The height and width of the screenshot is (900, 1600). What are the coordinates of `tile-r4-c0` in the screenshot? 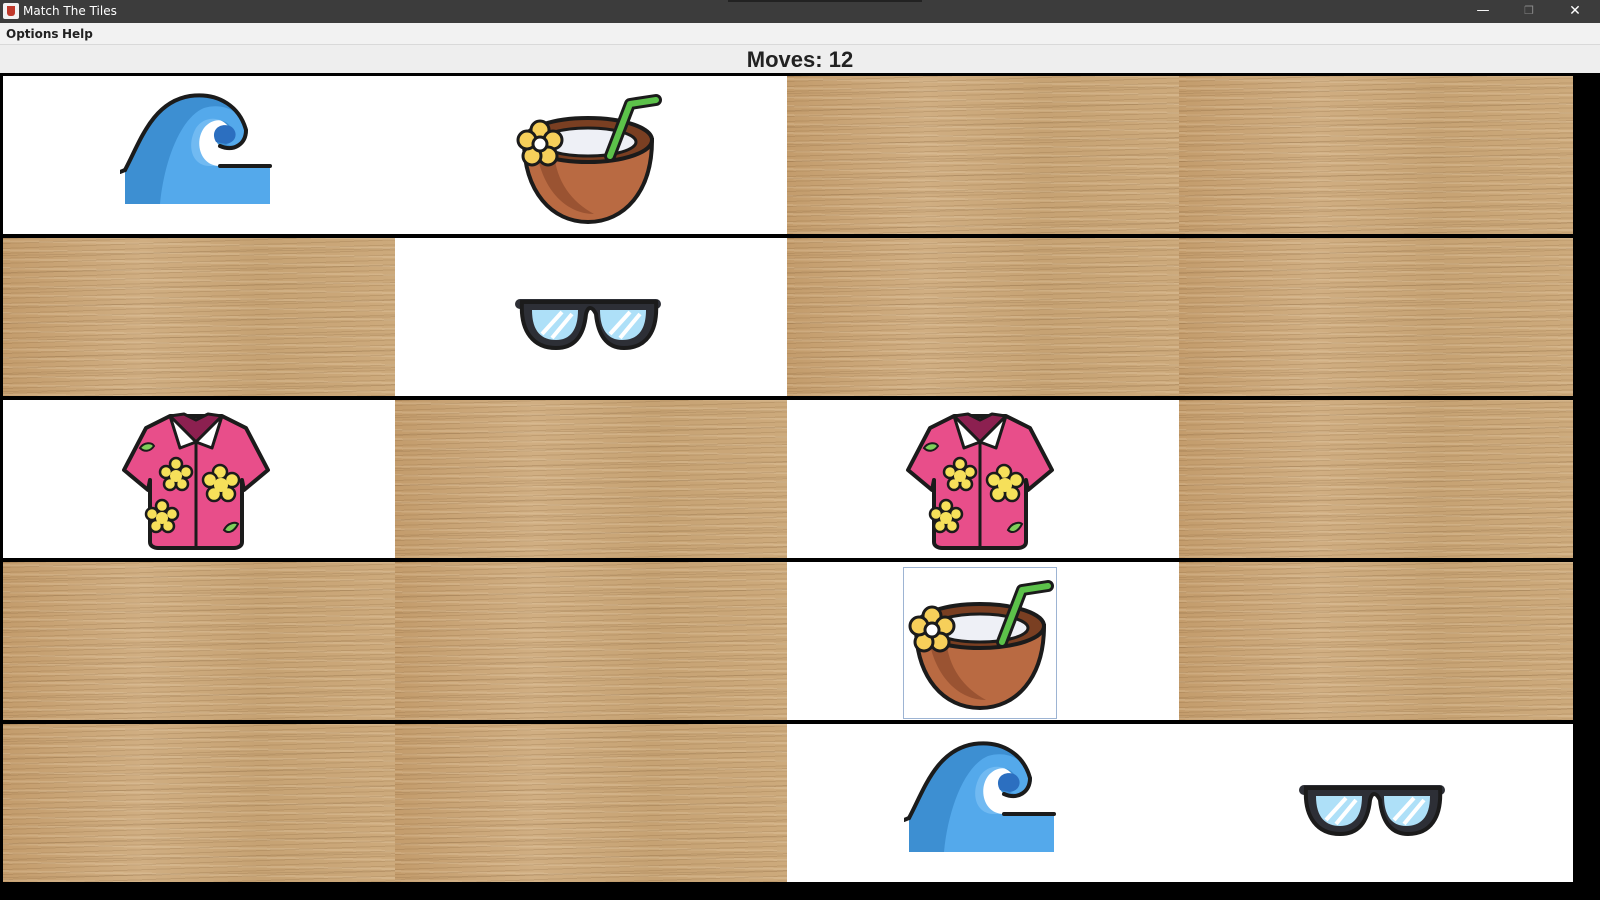 It's located at (200, 803).